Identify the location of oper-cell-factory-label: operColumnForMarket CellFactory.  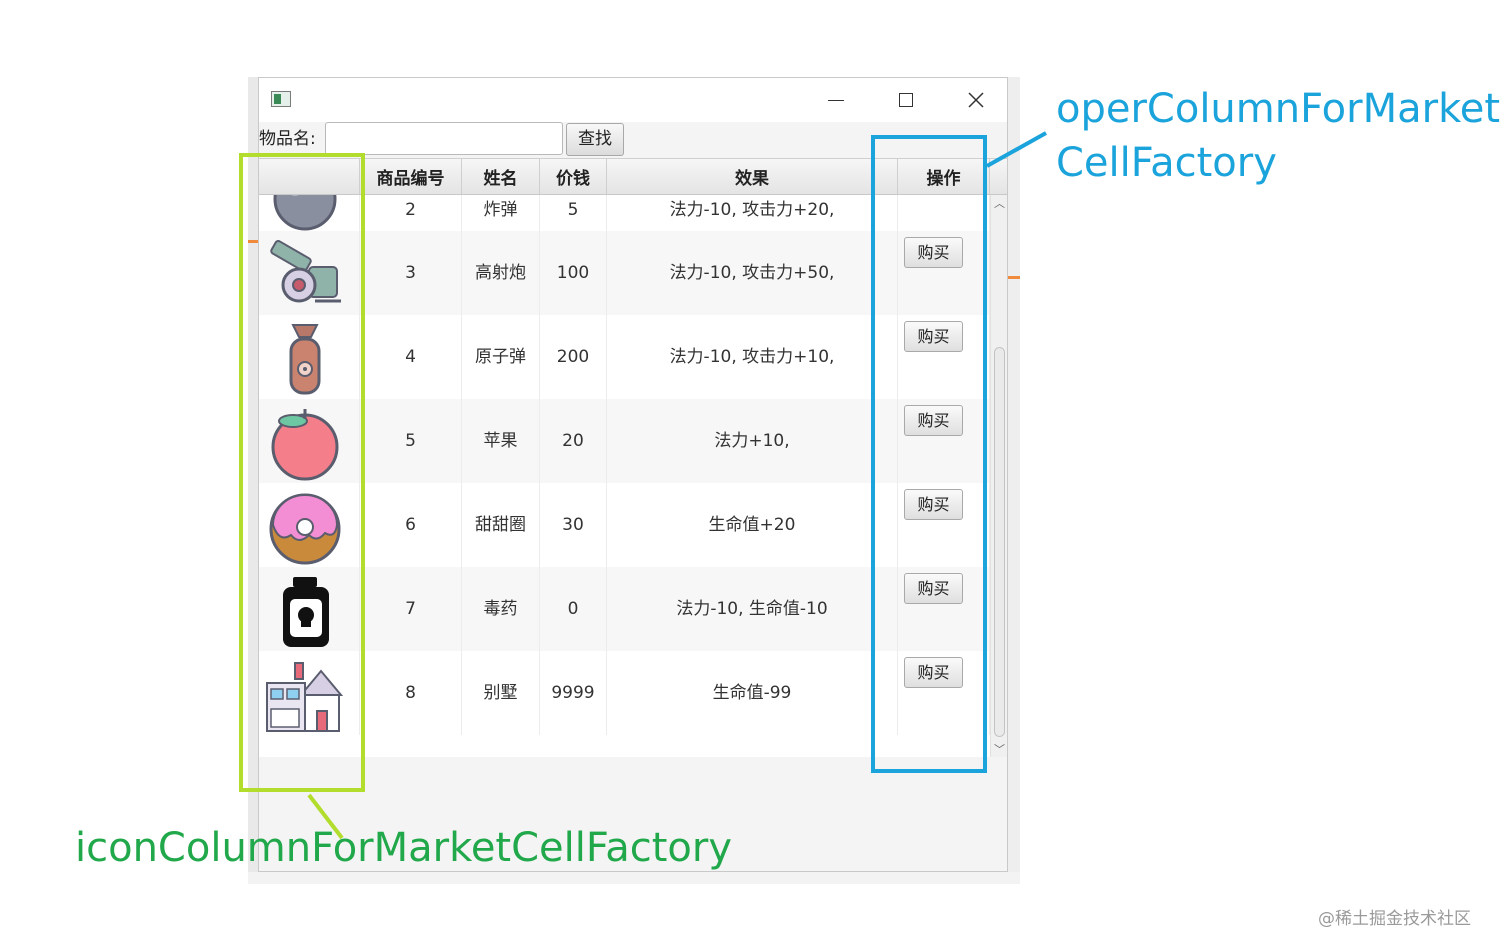
(1278, 136).